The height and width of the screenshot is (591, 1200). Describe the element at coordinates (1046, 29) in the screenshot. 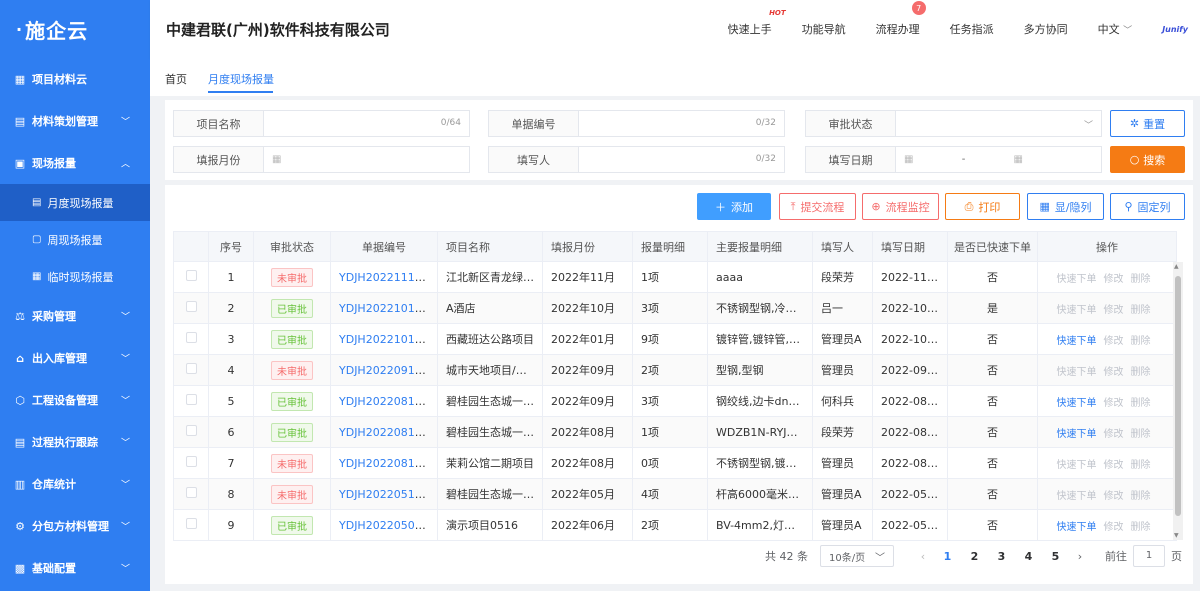

I see `nav-collaboration: 多方协同` at that location.